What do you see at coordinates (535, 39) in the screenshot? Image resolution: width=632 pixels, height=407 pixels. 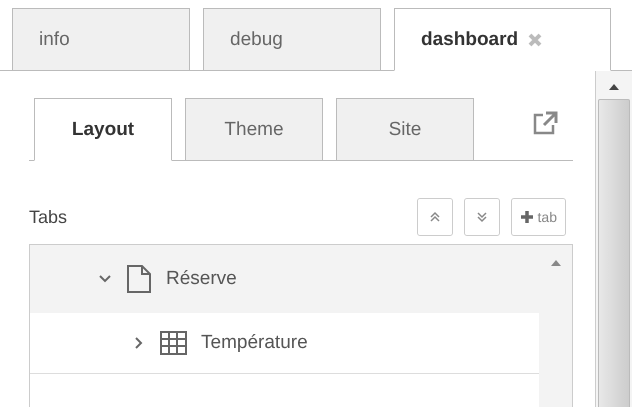 I see `close-icon` at bounding box center [535, 39].